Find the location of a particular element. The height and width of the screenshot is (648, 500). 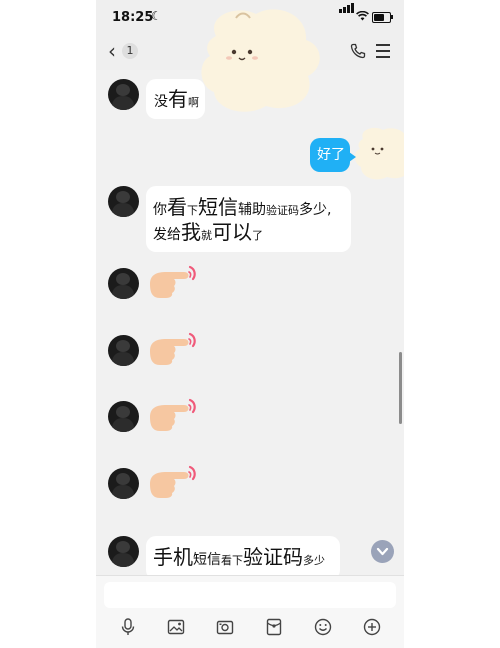

status-time: 18:25 is located at coordinates (133, 17).